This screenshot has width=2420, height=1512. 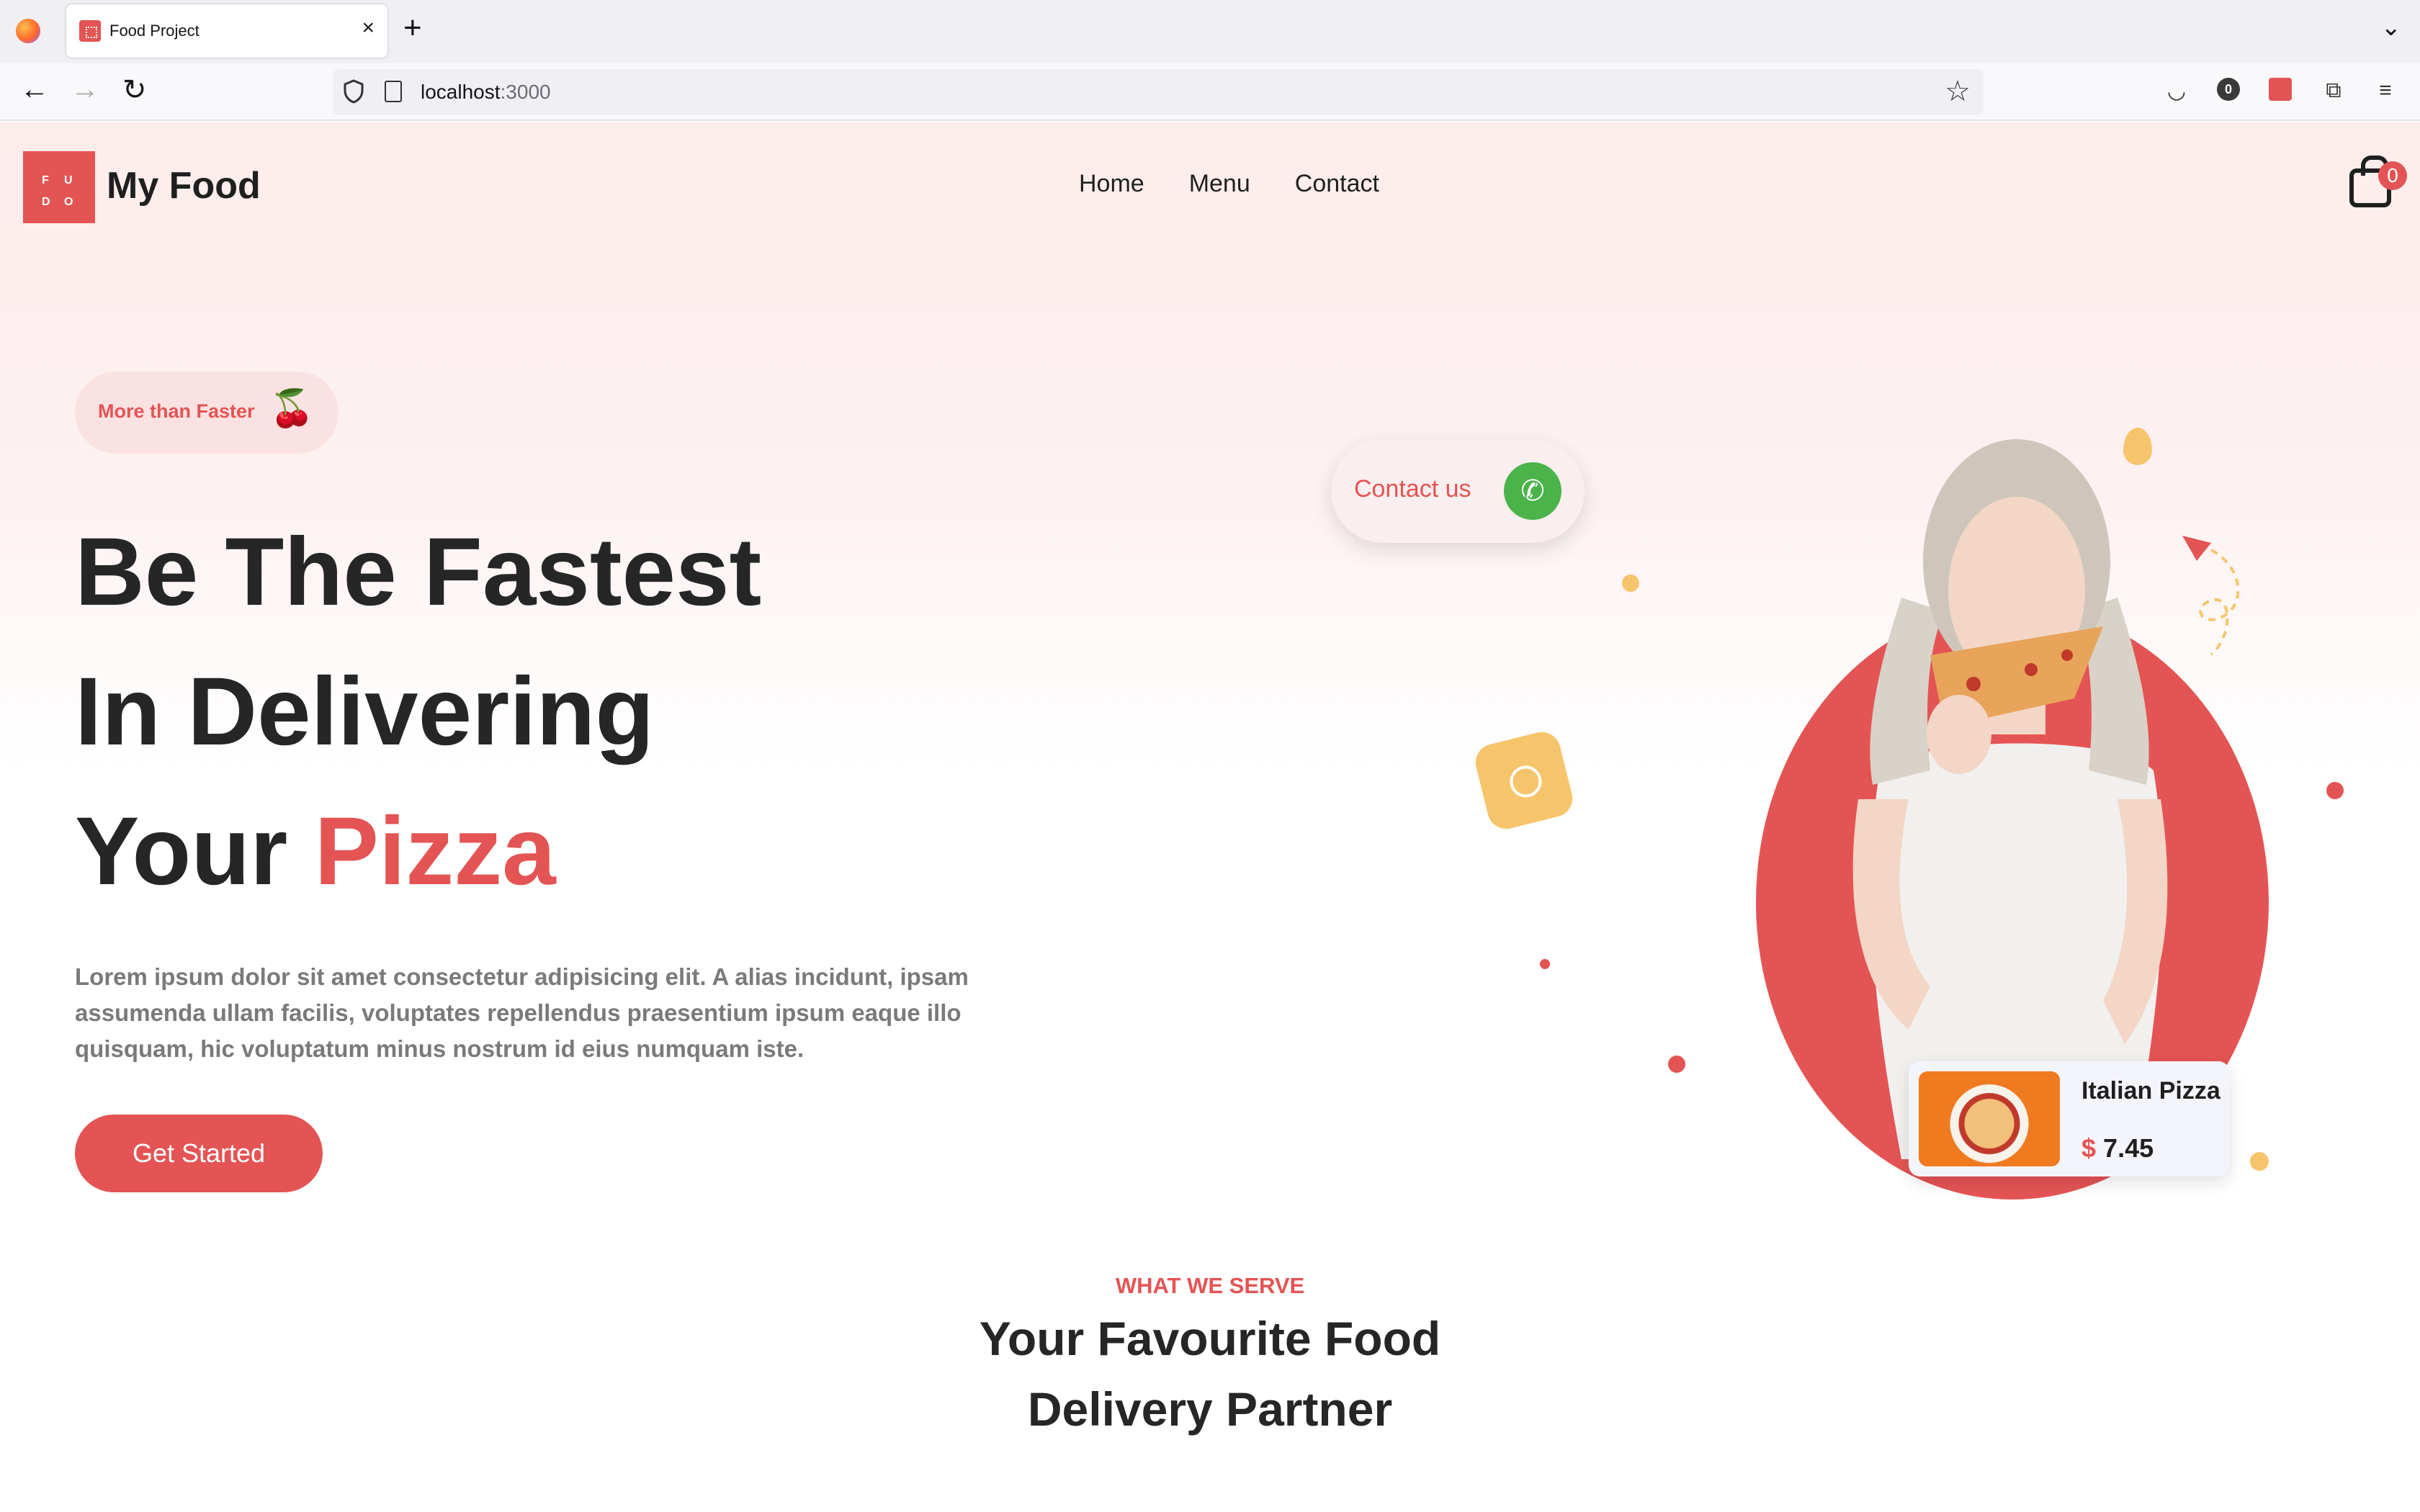 What do you see at coordinates (1111, 184) in the screenshot?
I see `nav-home: Home` at bounding box center [1111, 184].